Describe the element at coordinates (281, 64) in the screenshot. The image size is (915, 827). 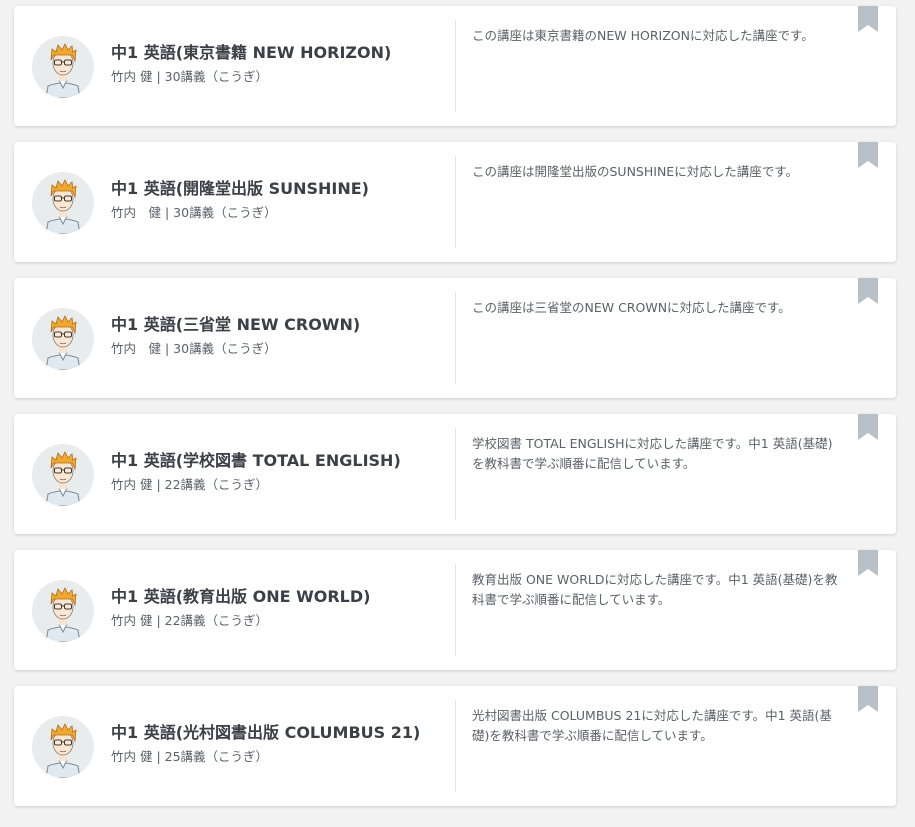
I see `course-info: 中1 英語(東京書籍 NEW HORIZON) 竹内 健 | 30講義（こうぎ）` at that location.